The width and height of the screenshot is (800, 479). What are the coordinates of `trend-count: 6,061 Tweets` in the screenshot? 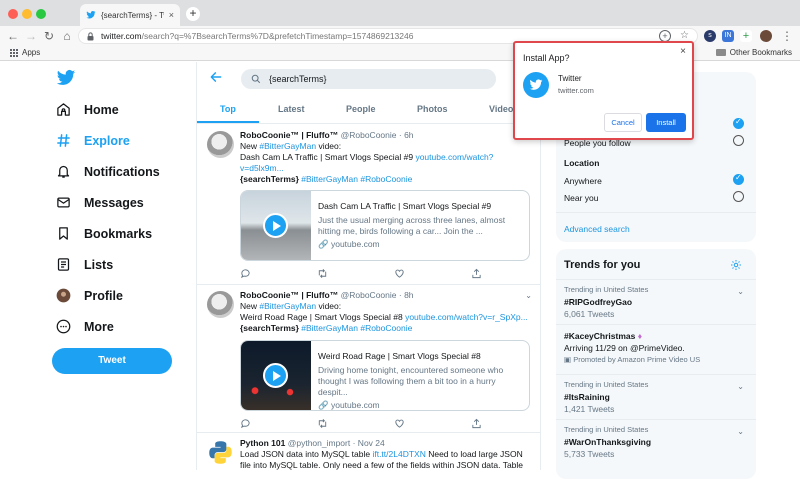 It's located at (589, 314).